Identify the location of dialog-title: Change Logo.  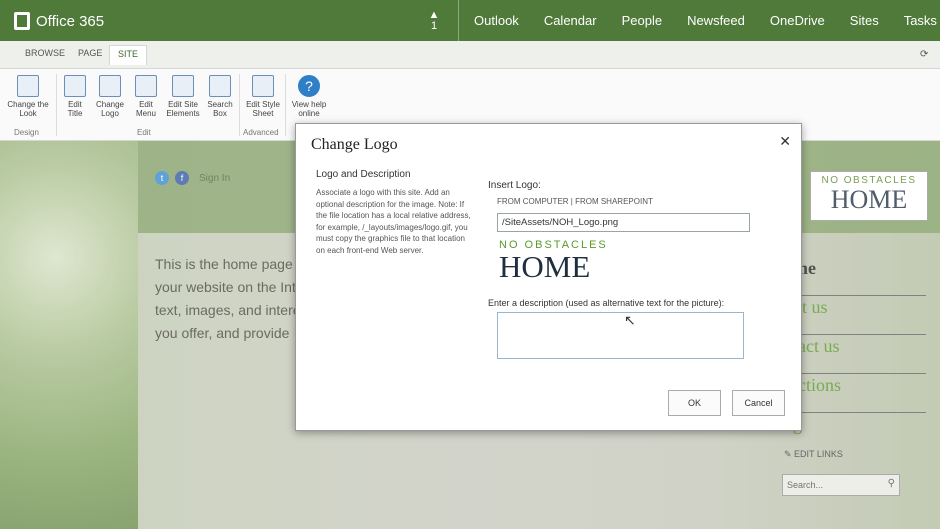
(354, 144).